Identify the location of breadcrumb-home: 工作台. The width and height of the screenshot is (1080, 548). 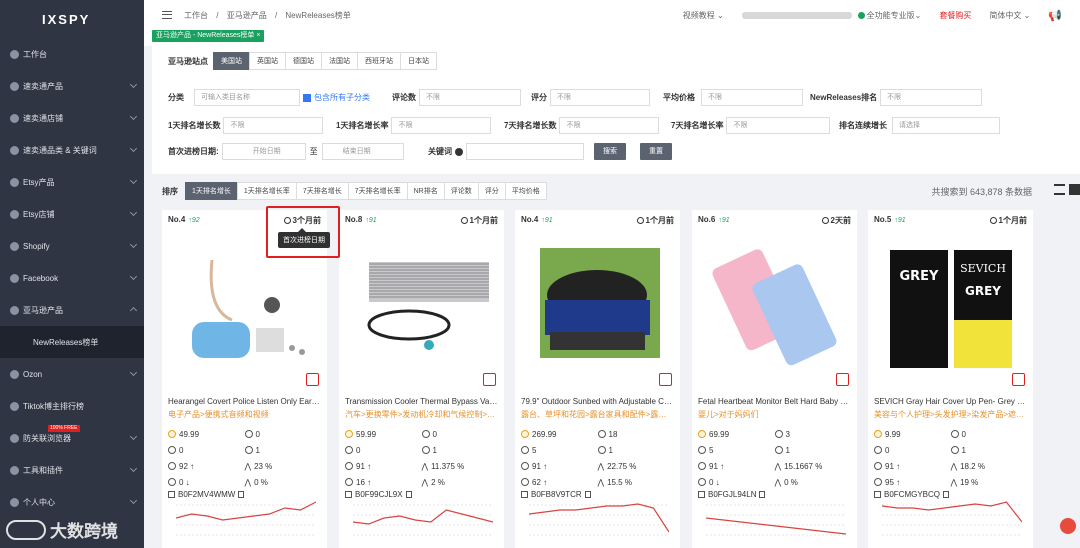
(196, 15).